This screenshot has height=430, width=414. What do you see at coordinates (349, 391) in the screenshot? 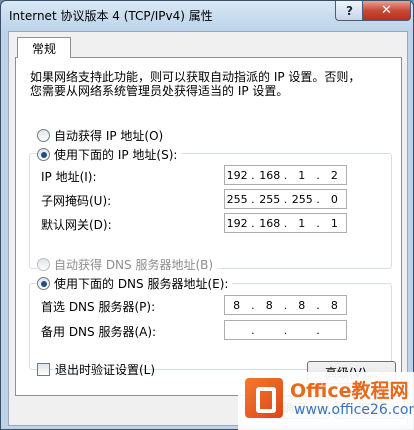
I see `watermark-title: Office教程网` at bounding box center [349, 391].